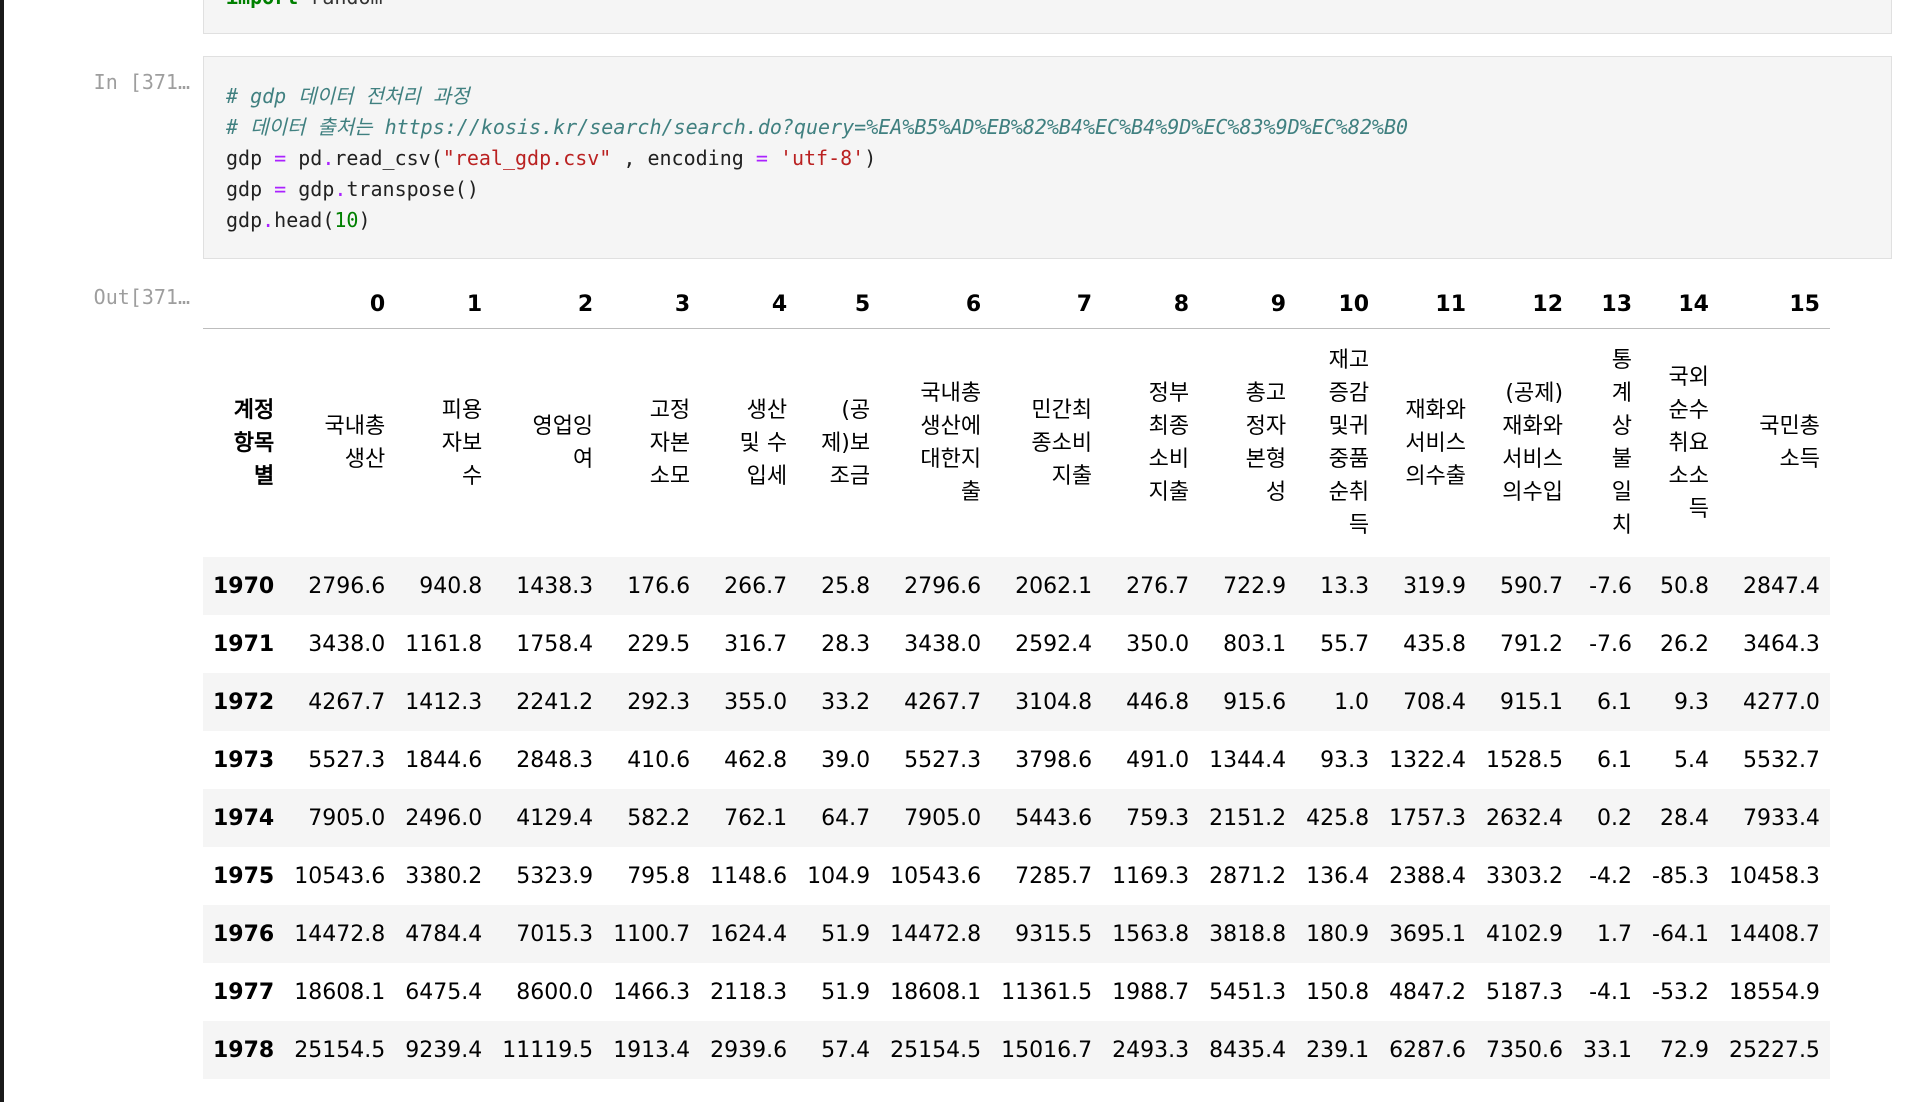 The image size is (1918, 1102). What do you see at coordinates (1525, 818) in the screenshot?
I see `table-cell: 2632.4` at bounding box center [1525, 818].